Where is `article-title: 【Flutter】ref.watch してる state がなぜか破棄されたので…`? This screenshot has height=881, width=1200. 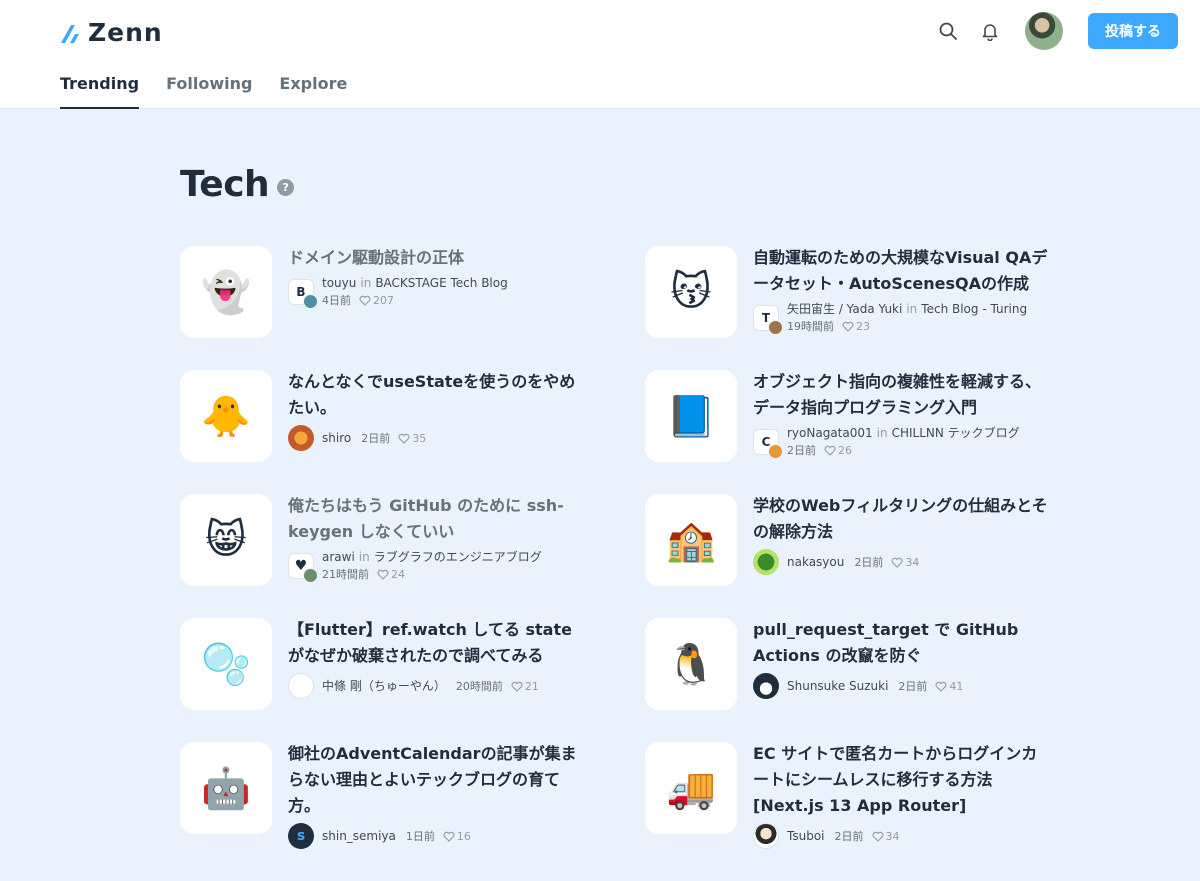 article-title: 【Flutter】ref.watch してる state がなぜか破棄されたので… is located at coordinates (438, 643).